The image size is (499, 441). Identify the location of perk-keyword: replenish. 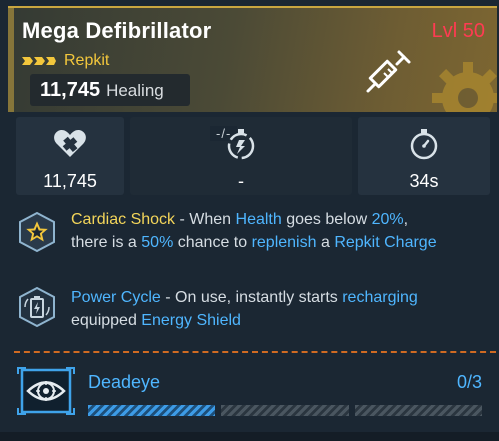
(284, 242).